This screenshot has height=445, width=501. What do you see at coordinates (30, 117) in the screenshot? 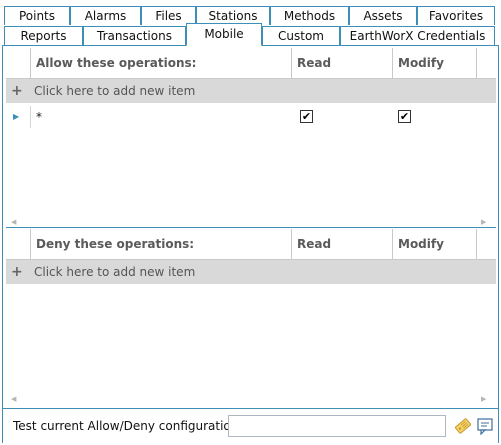
I see `row-divider` at bounding box center [30, 117].